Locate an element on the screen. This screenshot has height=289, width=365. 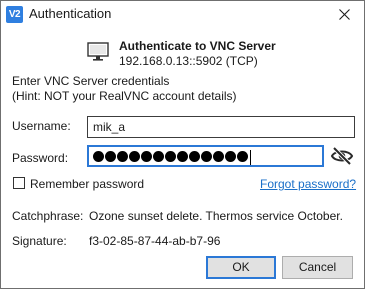
title-bar: V2 Authentication is located at coordinates (182, 14).